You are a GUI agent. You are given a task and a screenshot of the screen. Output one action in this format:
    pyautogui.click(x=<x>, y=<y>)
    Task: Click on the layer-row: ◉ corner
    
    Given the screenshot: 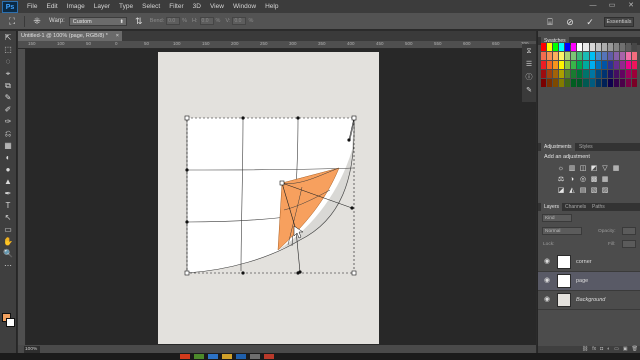 What is the action you would take?
    pyautogui.click(x=589, y=262)
    